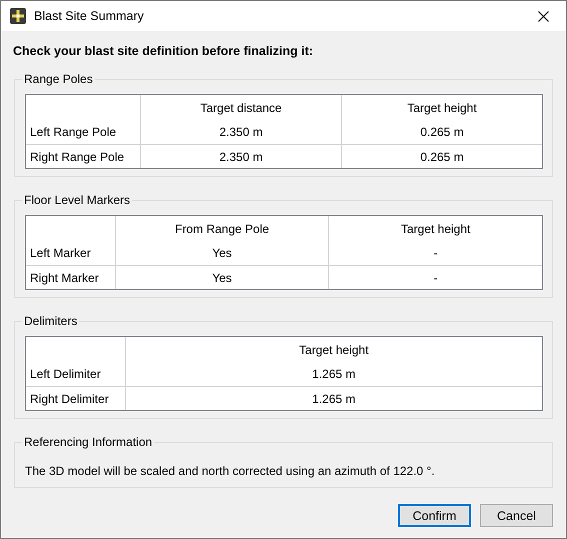 Image resolution: width=567 pixels, height=539 pixels. What do you see at coordinates (163, 51) in the screenshot?
I see `instruction-text: Check your blast site definition before finalizing it:` at bounding box center [163, 51].